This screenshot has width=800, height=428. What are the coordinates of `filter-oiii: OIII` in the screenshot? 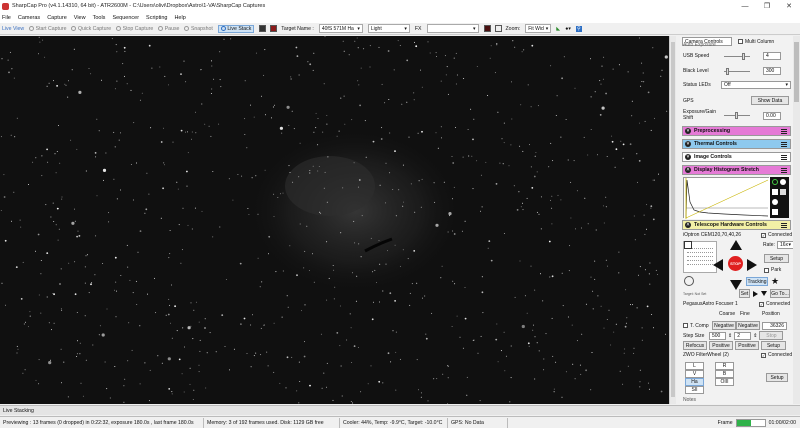 It's located at (724, 382).